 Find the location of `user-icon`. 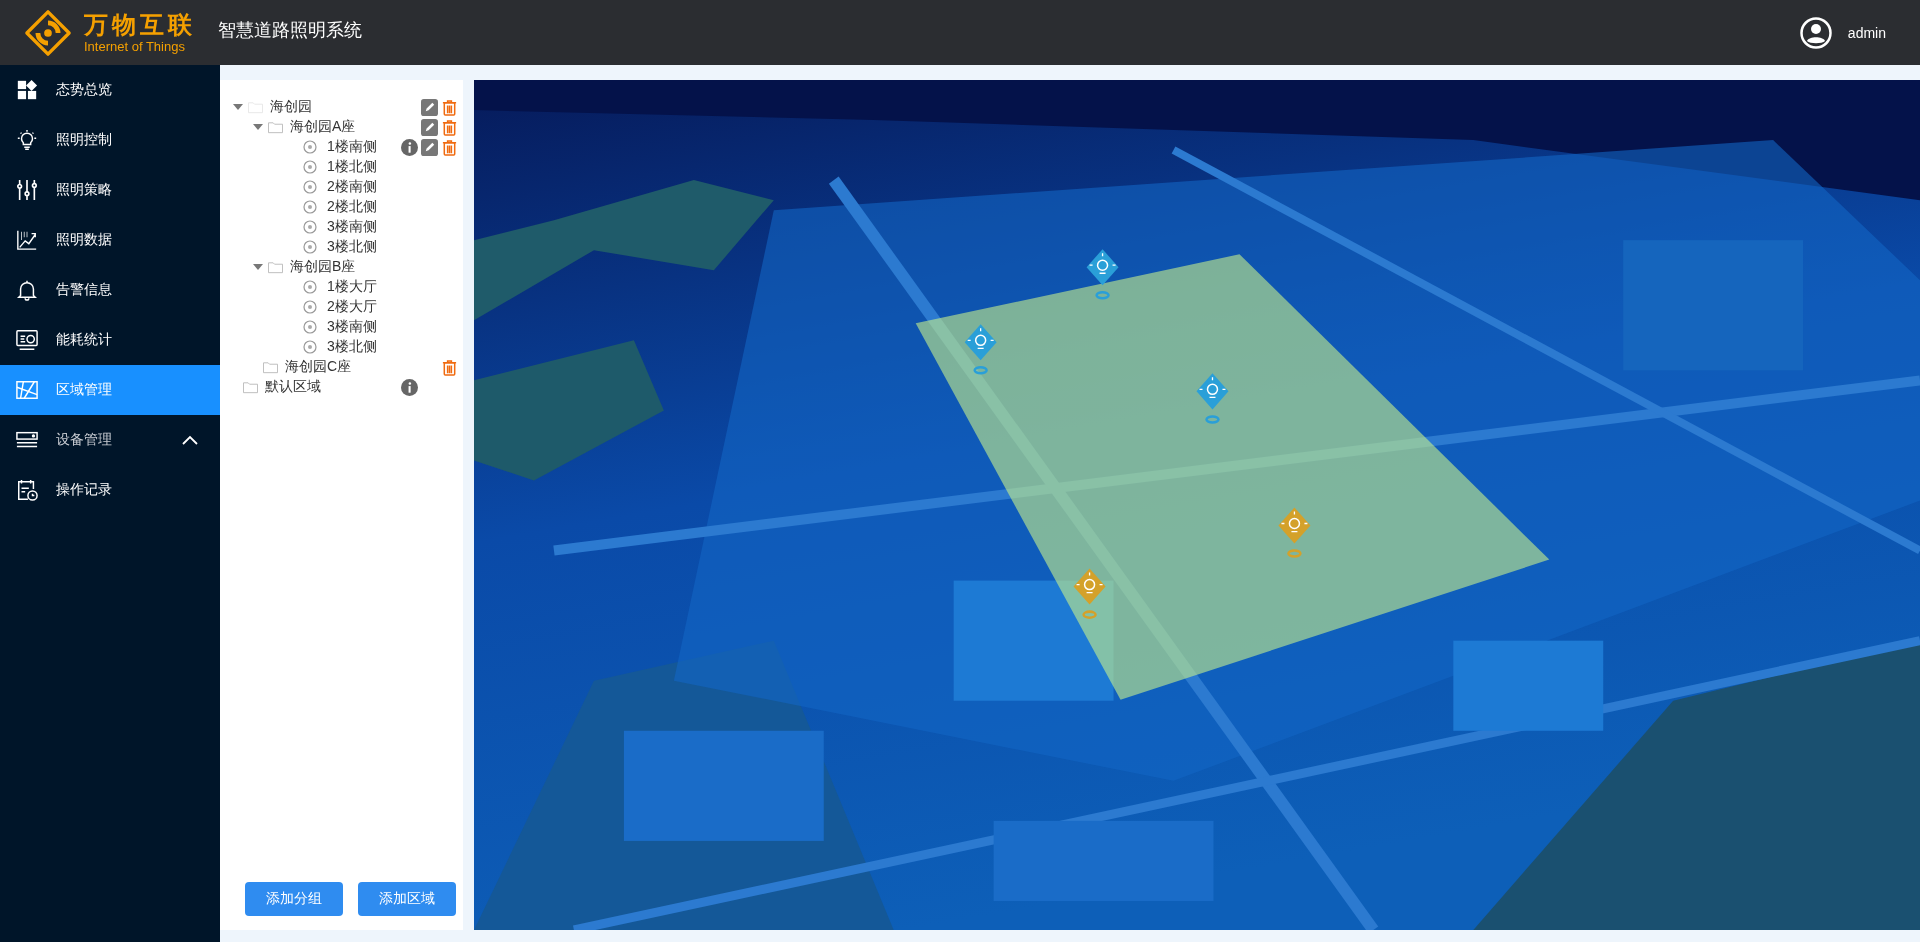

user-icon is located at coordinates (1815, 32).